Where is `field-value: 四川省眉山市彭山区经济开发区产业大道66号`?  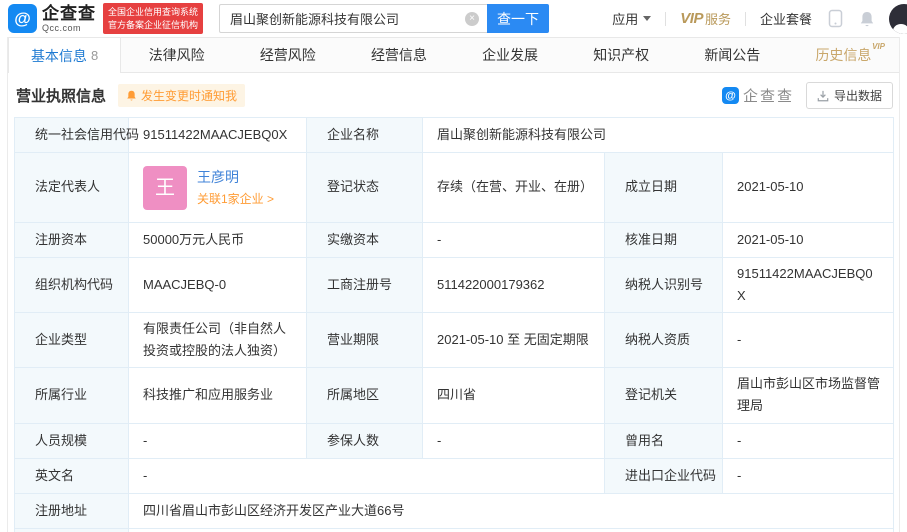 field-value: 四川省眉山市彭山区经济开发区产业大道66号 is located at coordinates (511, 510).